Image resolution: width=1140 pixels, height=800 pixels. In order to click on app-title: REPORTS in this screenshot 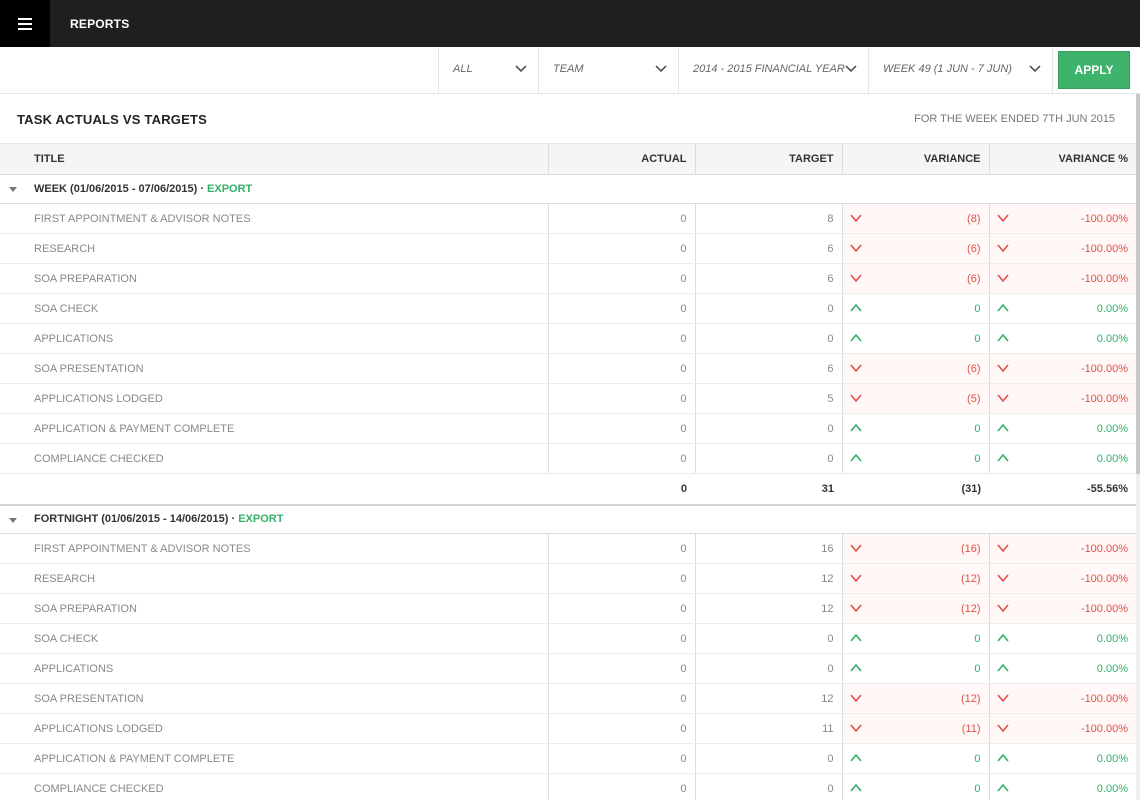, I will do `click(100, 24)`.